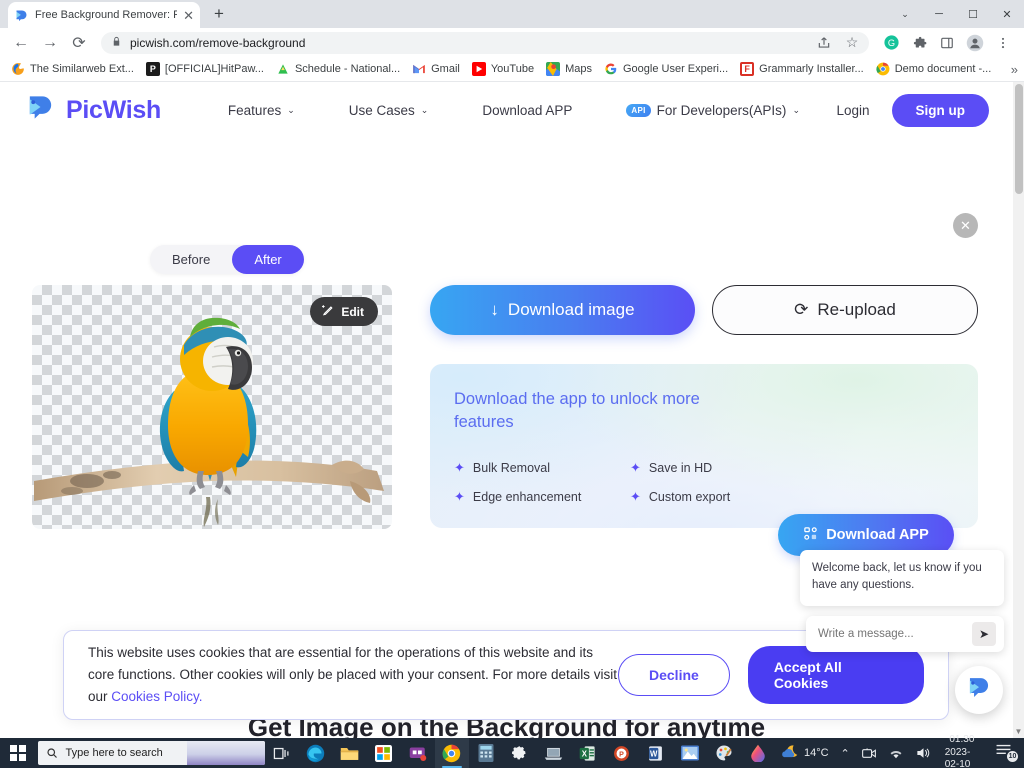 The width and height of the screenshot is (1024, 772). What do you see at coordinates (1003, 43) in the screenshot?
I see `browser-menu-icon` at bounding box center [1003, 43].